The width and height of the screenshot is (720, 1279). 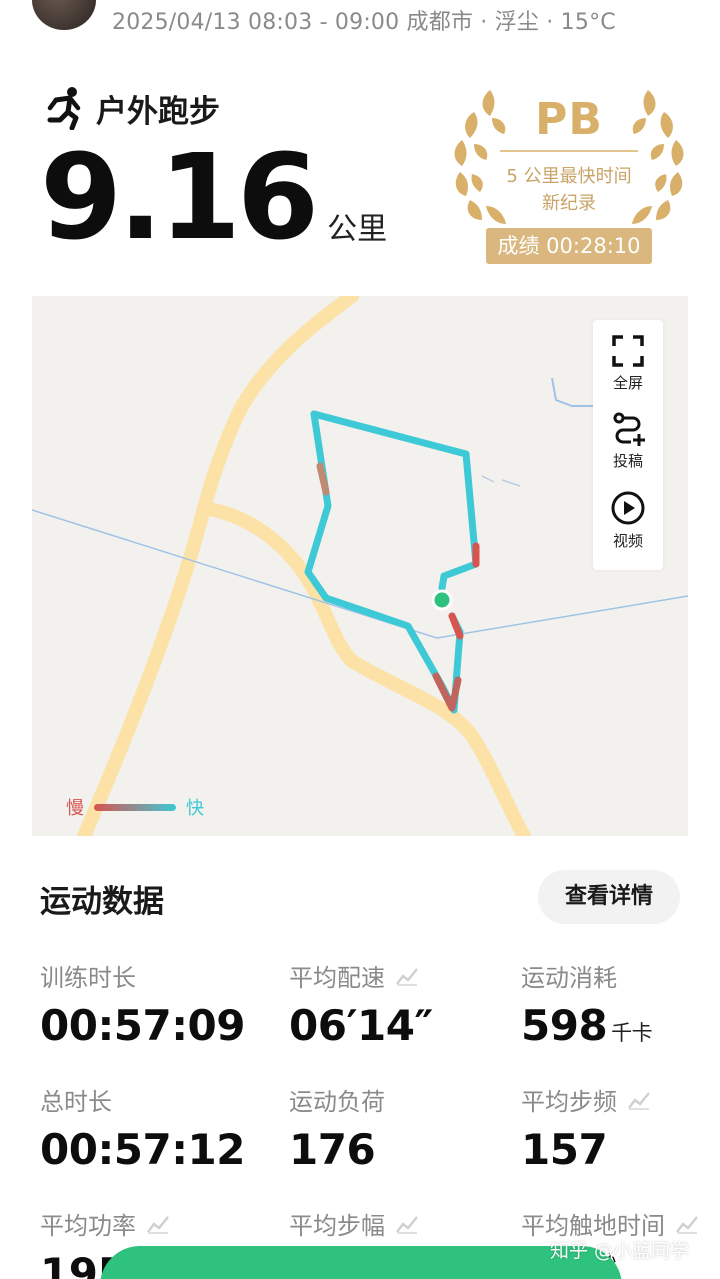 I want to click on stat-value: 06′14″, so click(x=361, y=1025).